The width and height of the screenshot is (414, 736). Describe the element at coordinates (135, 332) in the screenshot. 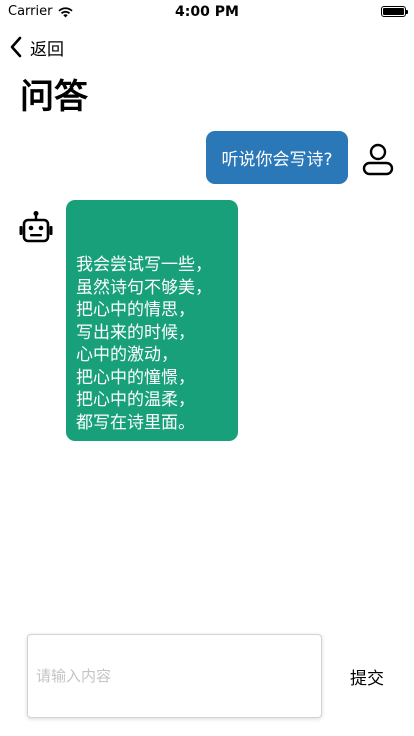

I see `bot-message-line: 写出来的时候，` at that location.